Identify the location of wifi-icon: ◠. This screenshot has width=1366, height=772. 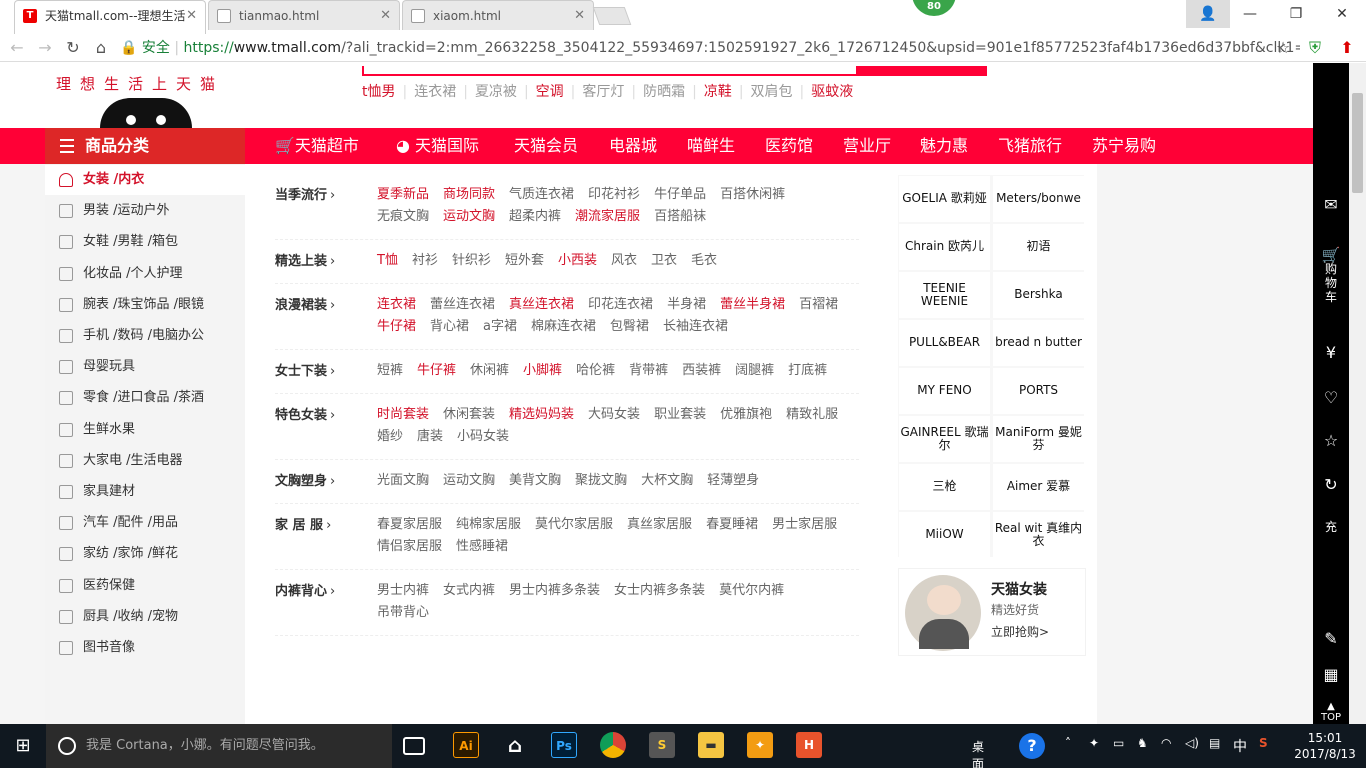
(1166, 743).